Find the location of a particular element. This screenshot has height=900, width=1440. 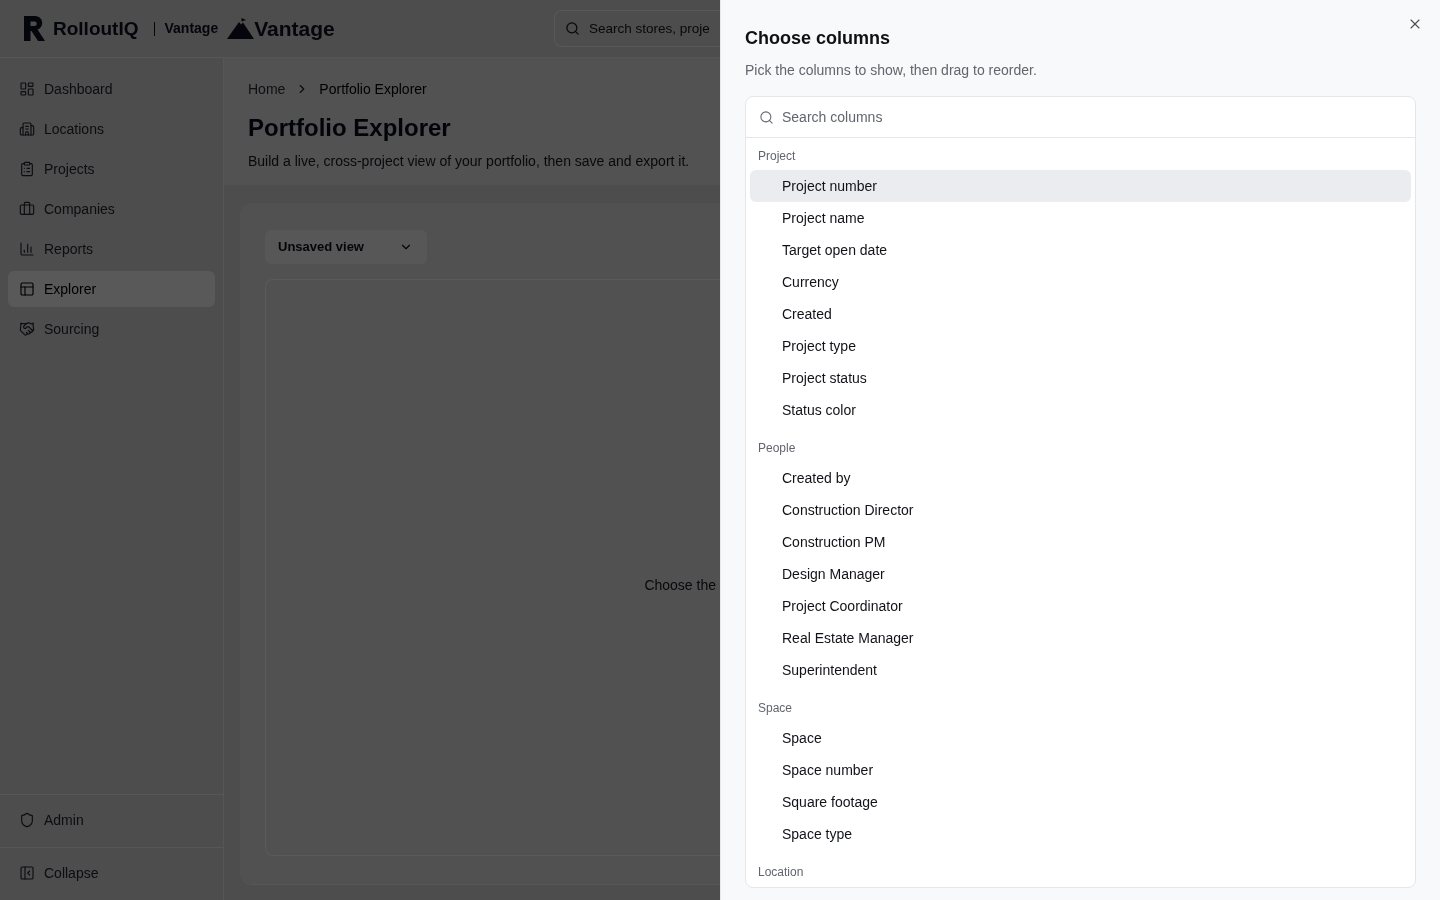

breadcrumb-current: Portfolio Explorer is located at coordinates (373, 89).